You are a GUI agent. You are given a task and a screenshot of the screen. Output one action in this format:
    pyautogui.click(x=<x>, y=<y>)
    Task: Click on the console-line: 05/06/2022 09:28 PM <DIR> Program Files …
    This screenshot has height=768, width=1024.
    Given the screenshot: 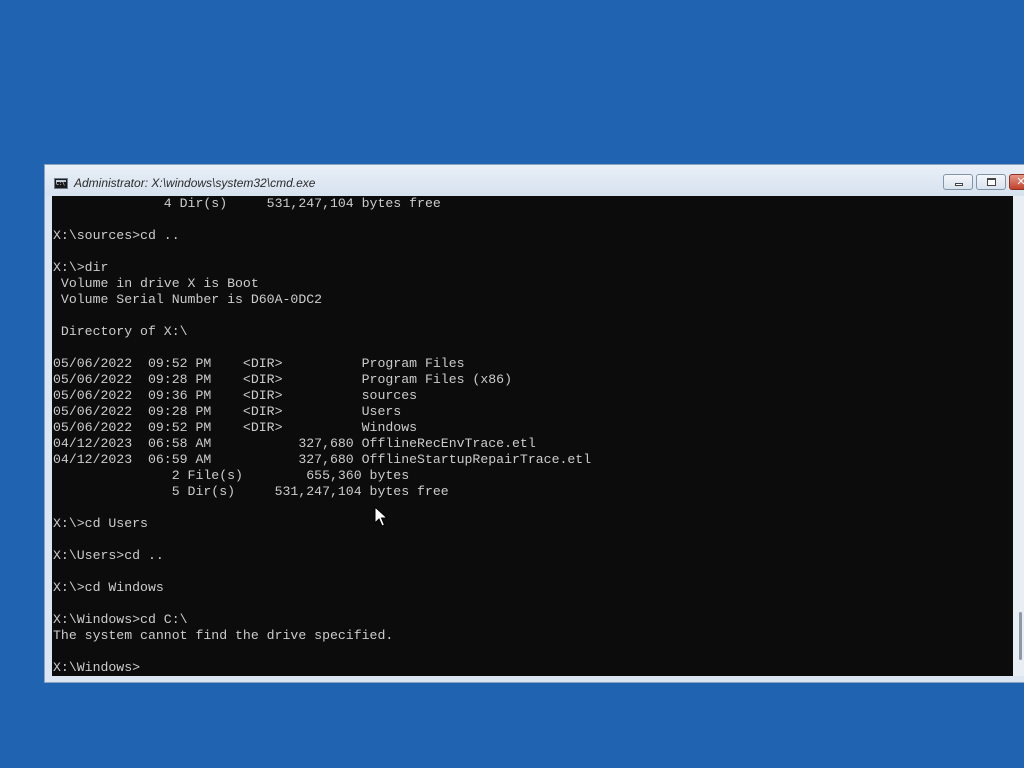 What is the action you would take?
    pyautogui.click(x=282, y=379)
    